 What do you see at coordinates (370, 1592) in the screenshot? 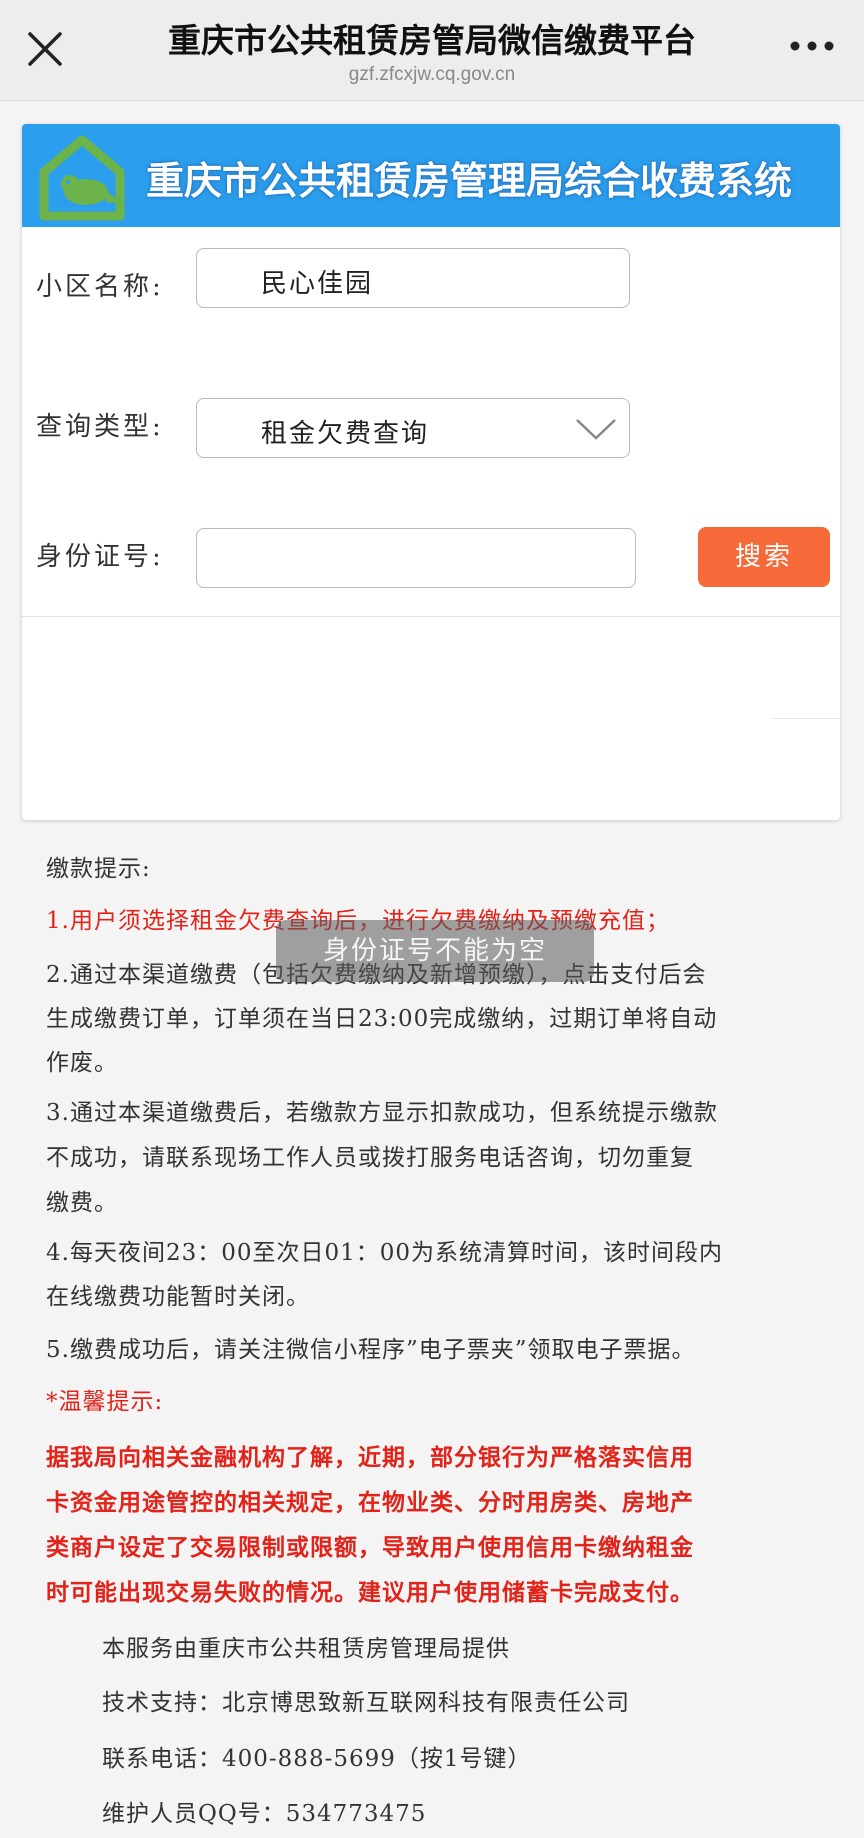
I see `warm-tip-line-4: 时可能出现交易失败的情况。建议用户使用储蓄卡完成支付。` at bounding box center [370, 1592].